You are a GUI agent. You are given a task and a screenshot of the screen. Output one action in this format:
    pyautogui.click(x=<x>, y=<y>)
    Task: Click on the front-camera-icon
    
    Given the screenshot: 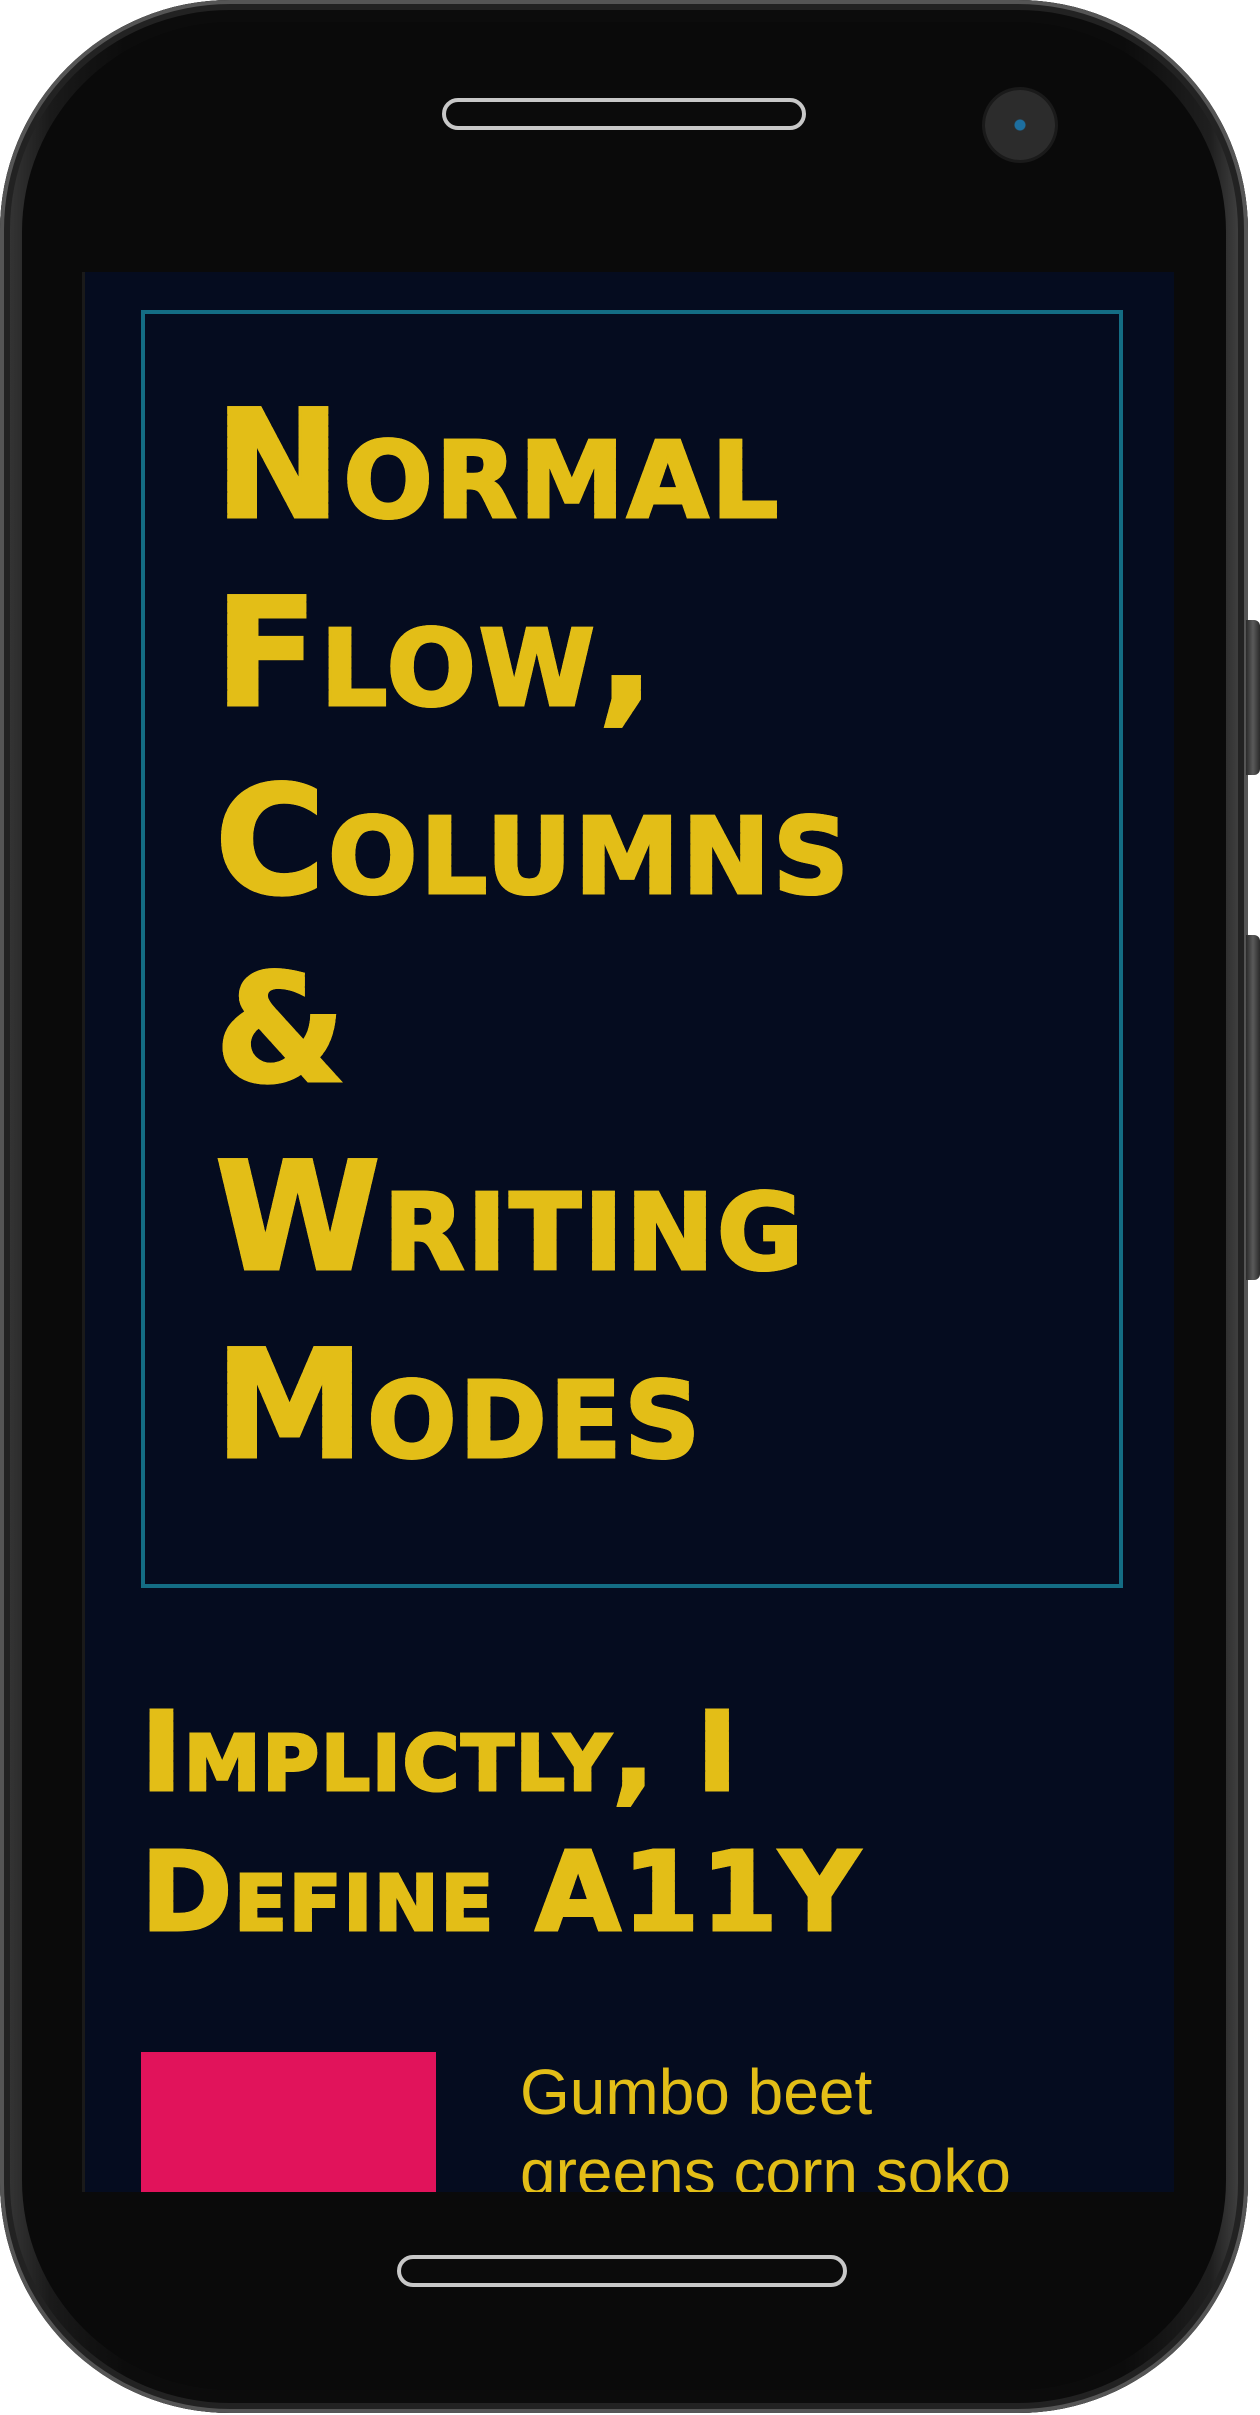 What is the action you would take?
    pyautogui.click(x=1020, y=125)
    